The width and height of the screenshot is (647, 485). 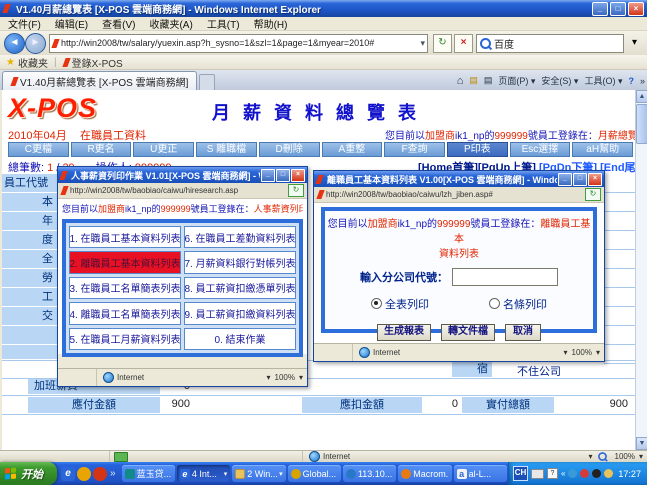 I want to click on tools-menu: 工具(O) ▾, so click(x=603, y=80).